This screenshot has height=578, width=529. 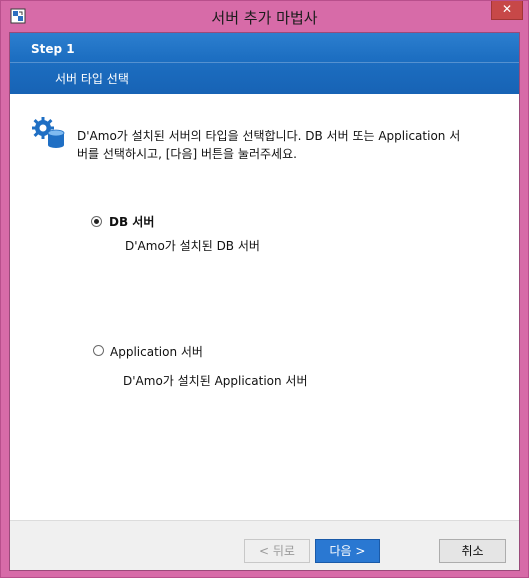 I want to click on step-subtitle: 서버 타입 선택, so click(x=92, y=79).